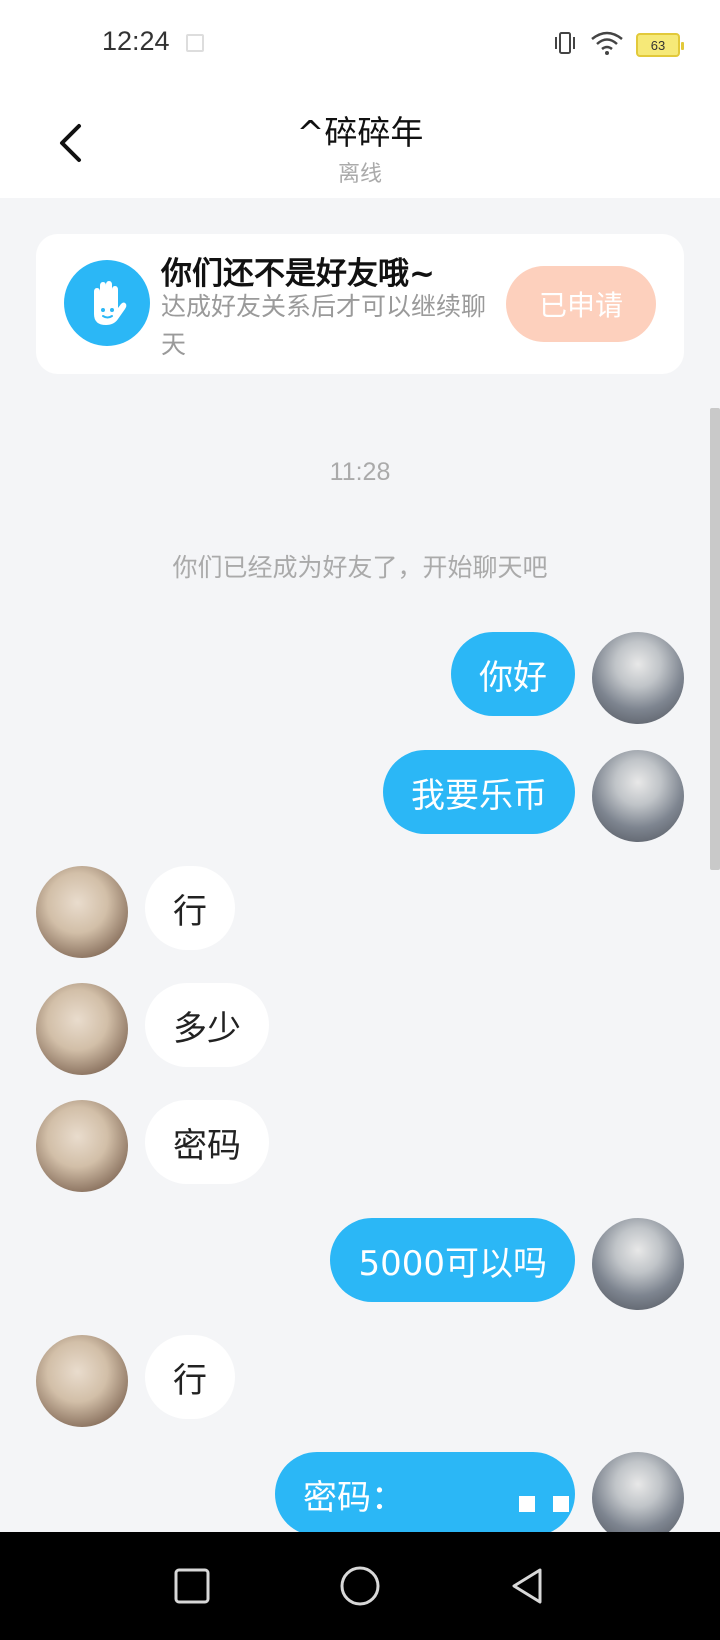 The width and height of the screenshot is (720, 1640). I want to click on message-row: 密码：, so click(360, 1498).